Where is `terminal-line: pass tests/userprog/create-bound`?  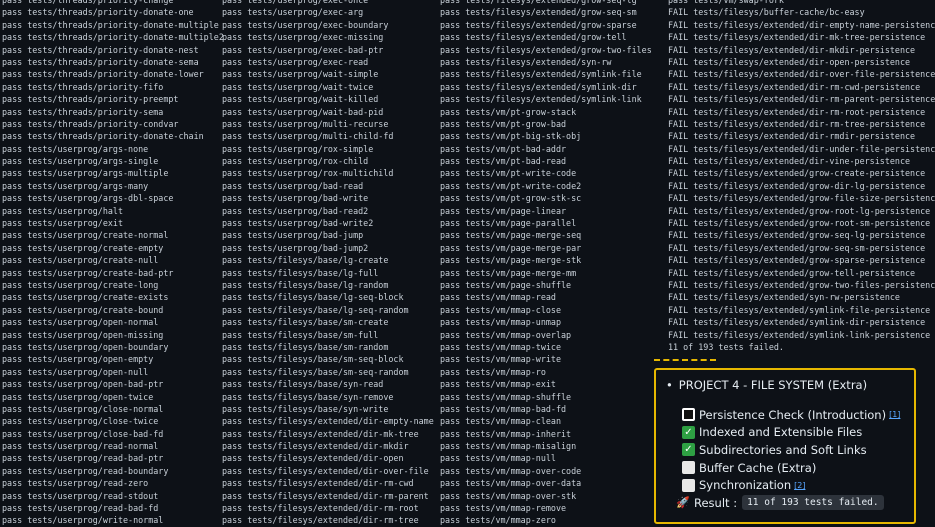
terminal-line: pass tests/userprog/create-bound is located at coordinates (83, 309).